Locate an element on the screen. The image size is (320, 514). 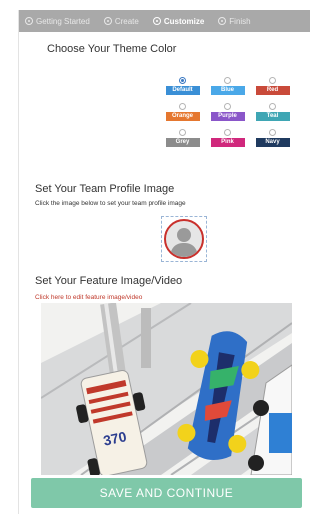
theme-option-navy: Navy is located at coordinates (272, 138).